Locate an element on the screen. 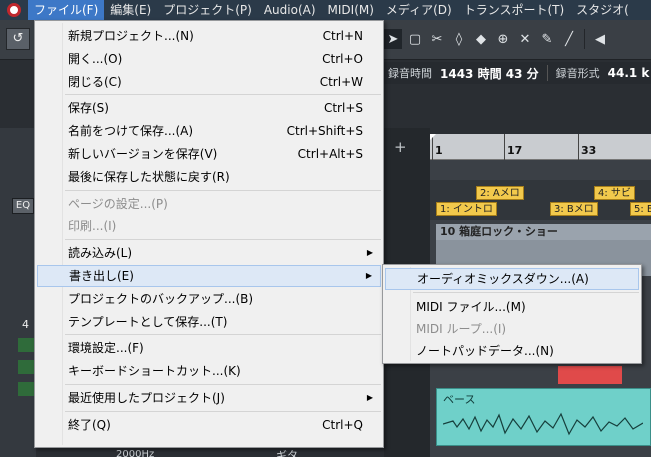 The width and height of the screenshot is (651, 457). recording-time-value: 1443 時間 43 分 is located at coordinates (489, 73).